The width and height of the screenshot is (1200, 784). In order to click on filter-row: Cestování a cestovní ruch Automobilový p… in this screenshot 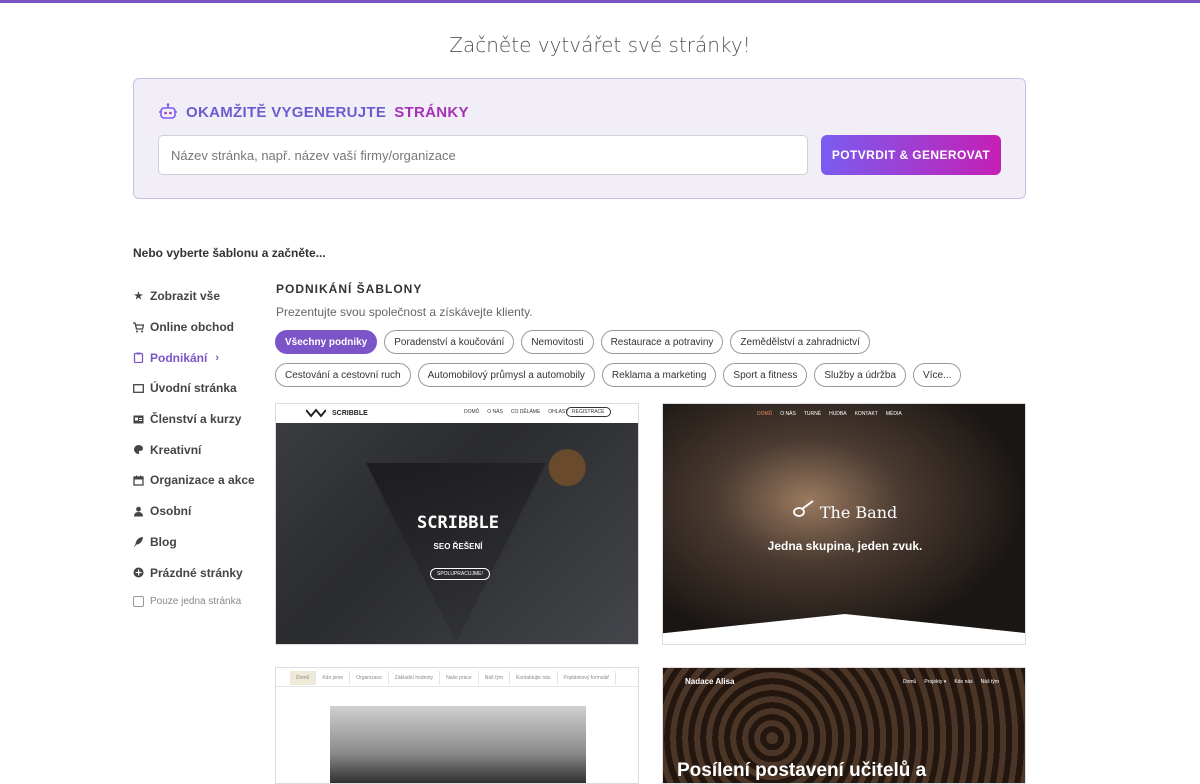, I will do `click(650, 375)`.